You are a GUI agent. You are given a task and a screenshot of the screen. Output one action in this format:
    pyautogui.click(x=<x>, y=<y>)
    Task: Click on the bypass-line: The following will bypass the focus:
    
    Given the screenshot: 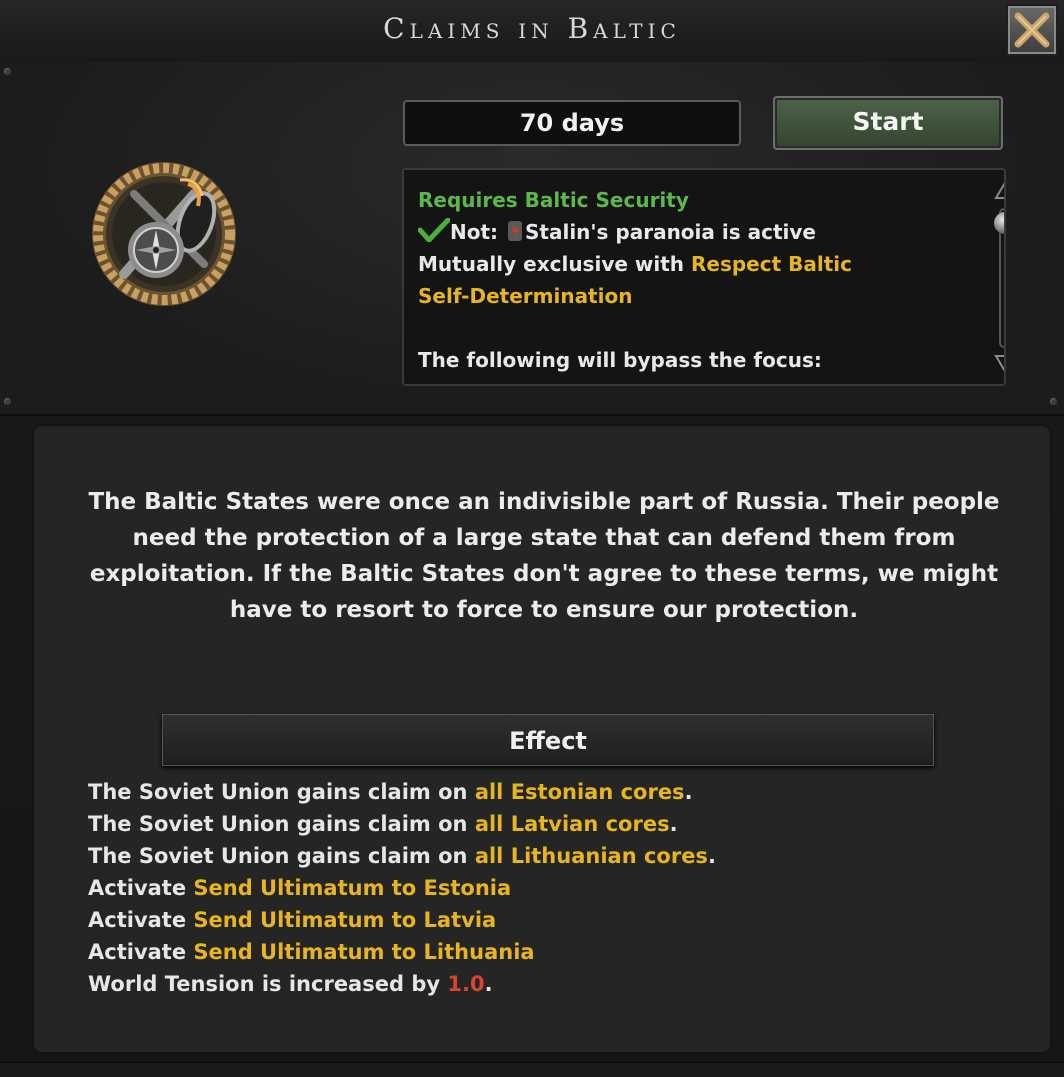 What is the action you would take?
    pyautogui.click(x=620, y=360)
    